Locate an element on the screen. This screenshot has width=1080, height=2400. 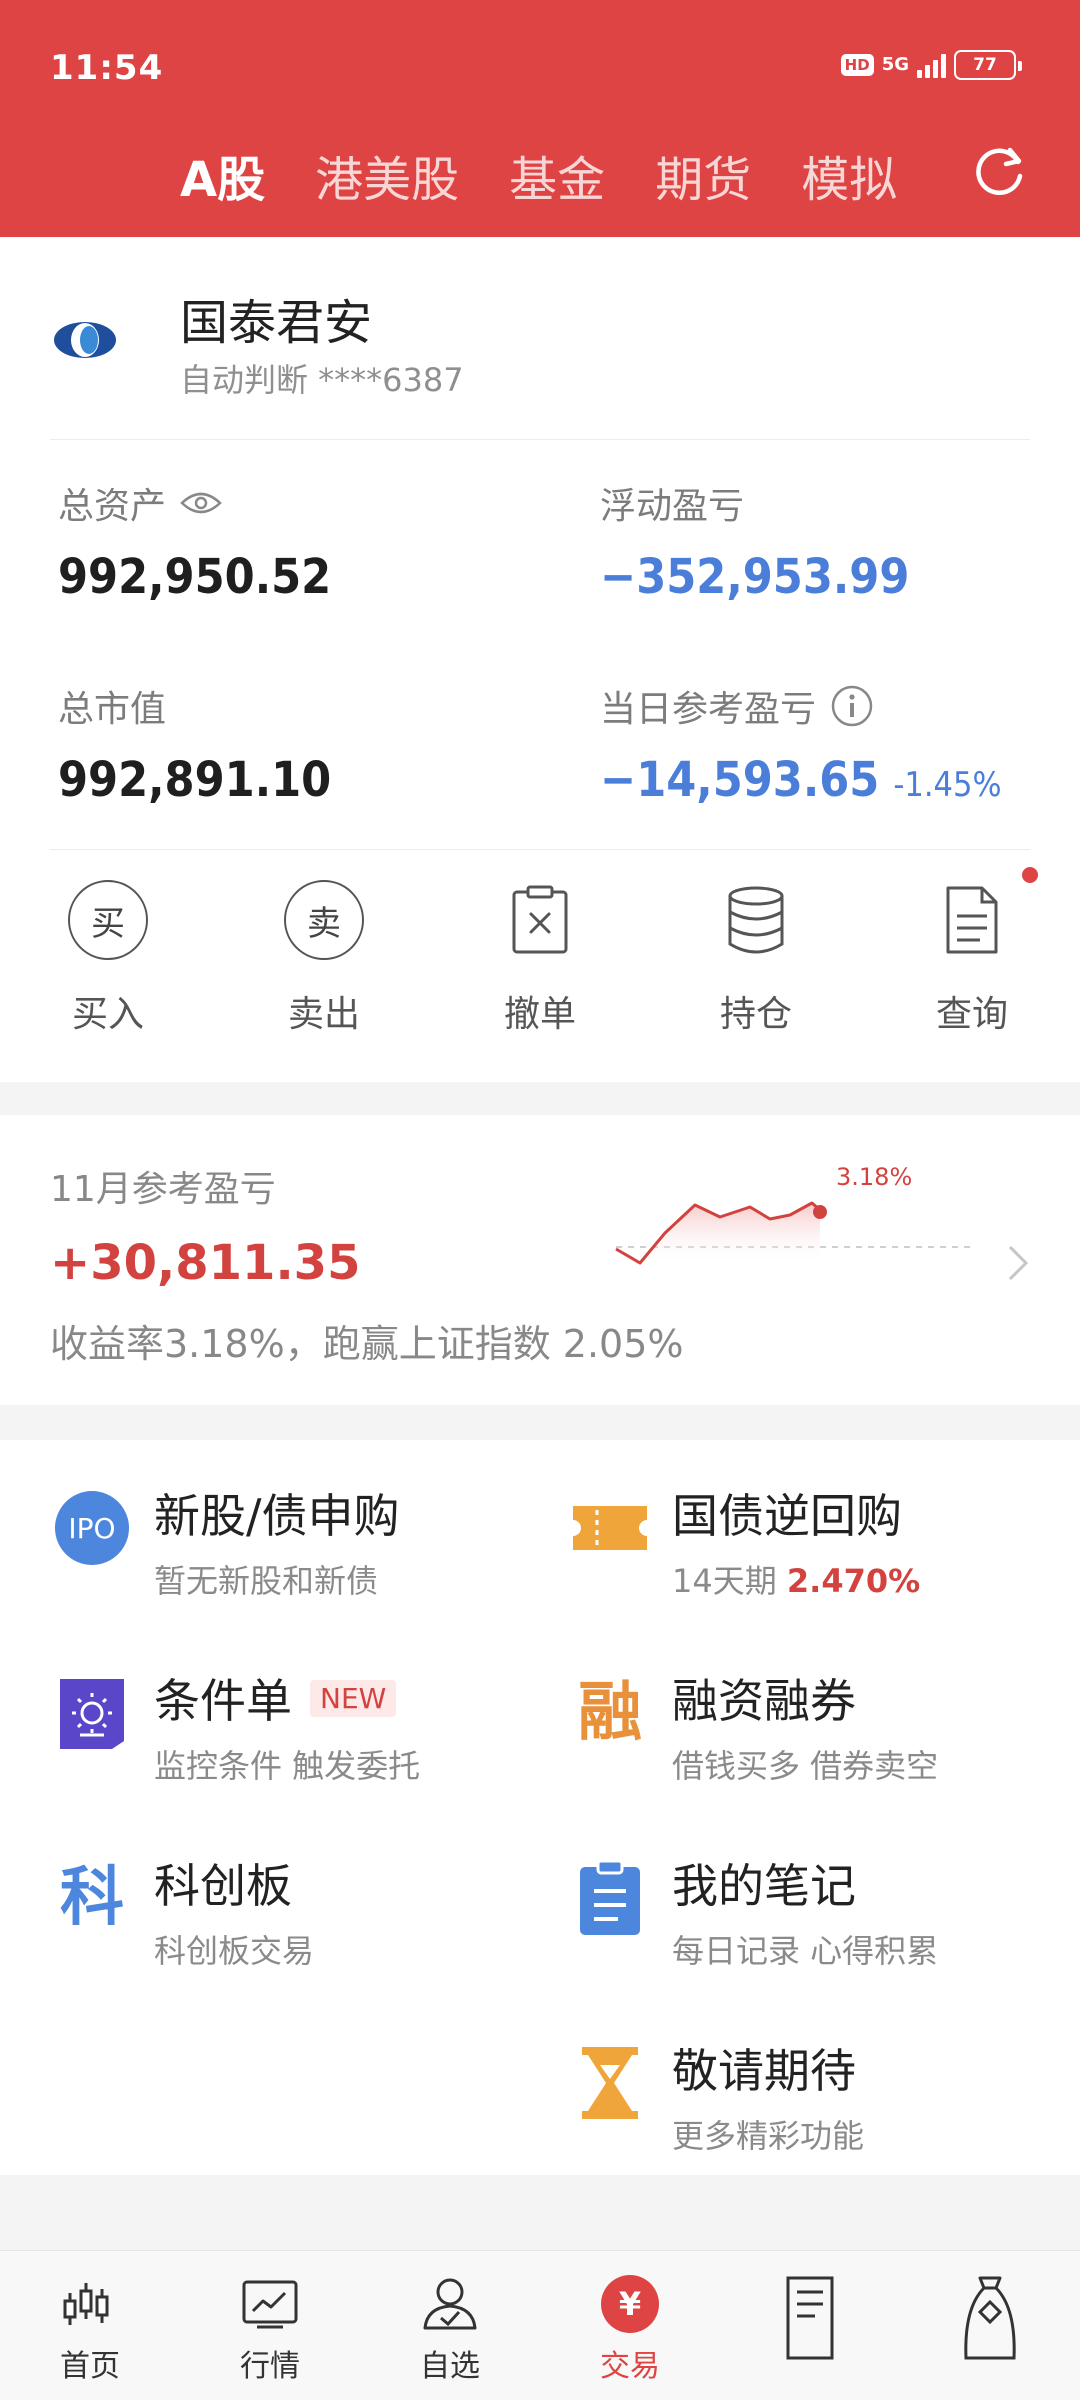
status-indicators: HD 5G 77 is located at coordinates (931, 65).